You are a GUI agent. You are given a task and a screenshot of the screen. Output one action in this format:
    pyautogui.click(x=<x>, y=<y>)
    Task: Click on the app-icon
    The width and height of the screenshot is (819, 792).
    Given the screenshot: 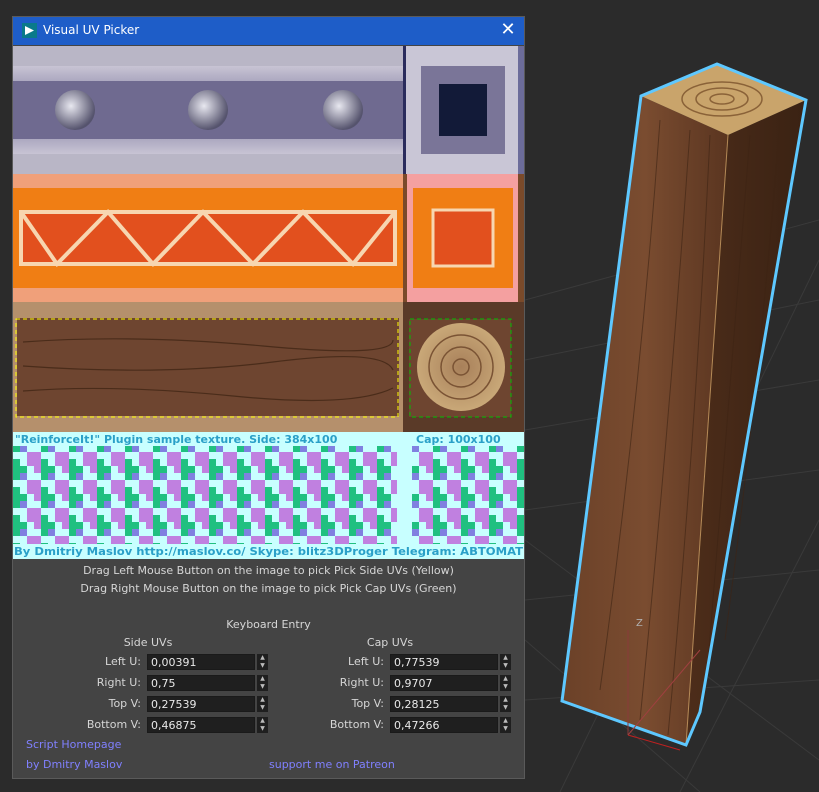 What is the action you would take?
    pyautogui.click(x=29, y=30)
    